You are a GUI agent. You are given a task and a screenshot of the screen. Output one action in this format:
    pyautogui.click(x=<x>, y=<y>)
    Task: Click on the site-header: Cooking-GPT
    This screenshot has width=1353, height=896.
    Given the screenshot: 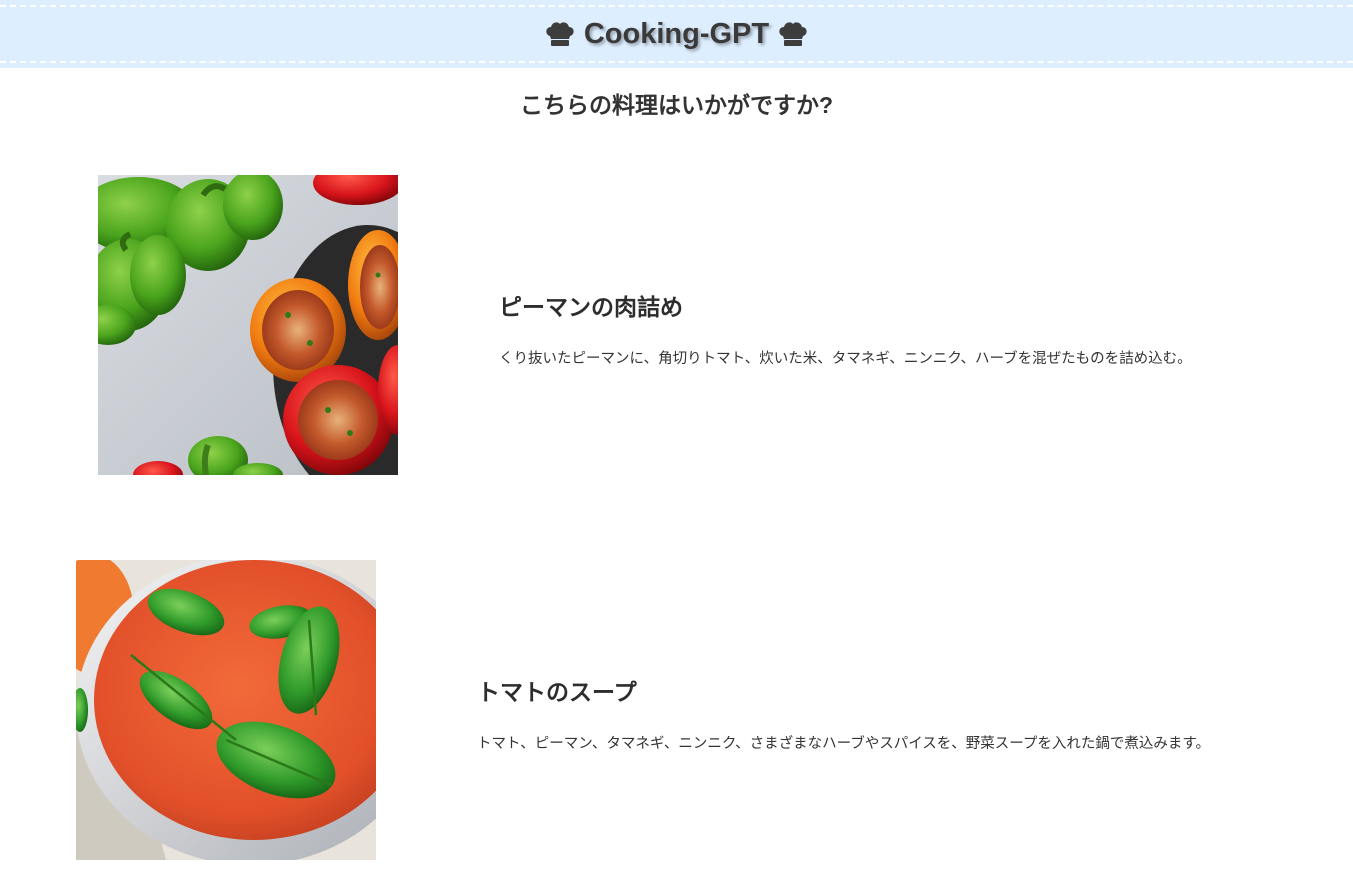 What is the action you would take?
    pyautogui.click(x=676, y=34)
    